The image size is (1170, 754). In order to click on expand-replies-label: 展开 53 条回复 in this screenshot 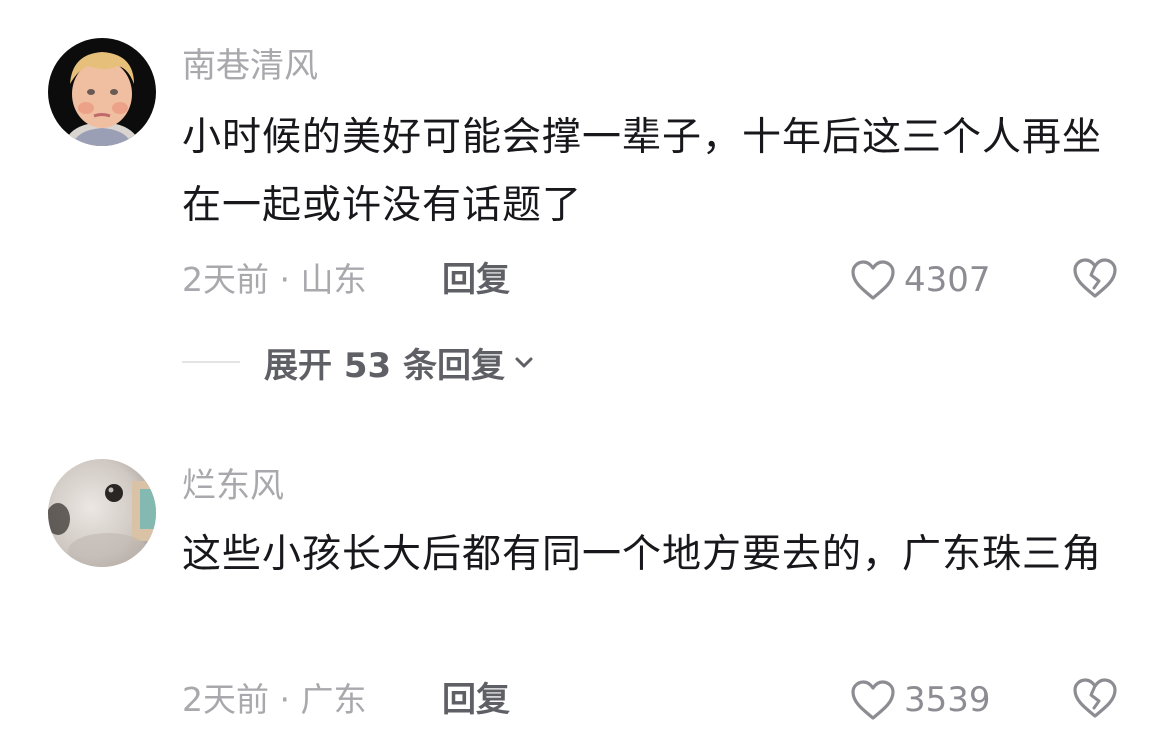, I will do `click(384, 365)`.